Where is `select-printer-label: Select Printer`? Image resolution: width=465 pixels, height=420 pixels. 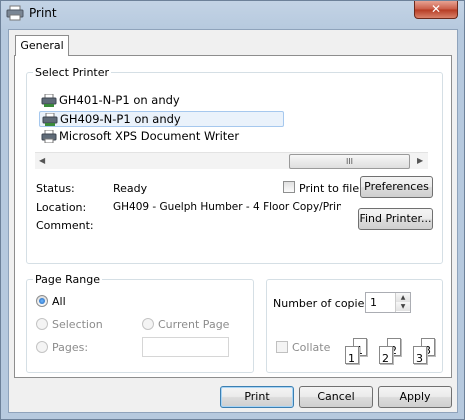 select-printer-label: Select Printer is located at coordinates (72, 72).